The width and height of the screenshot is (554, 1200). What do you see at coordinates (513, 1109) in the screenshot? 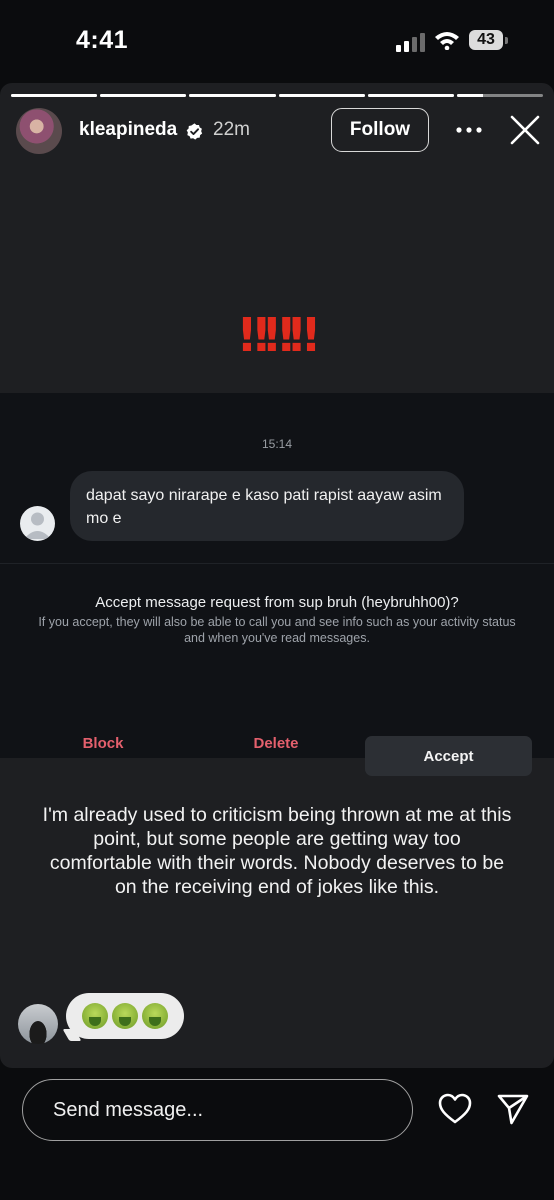
I see `send-icon` at bounding box center [513, 1109].